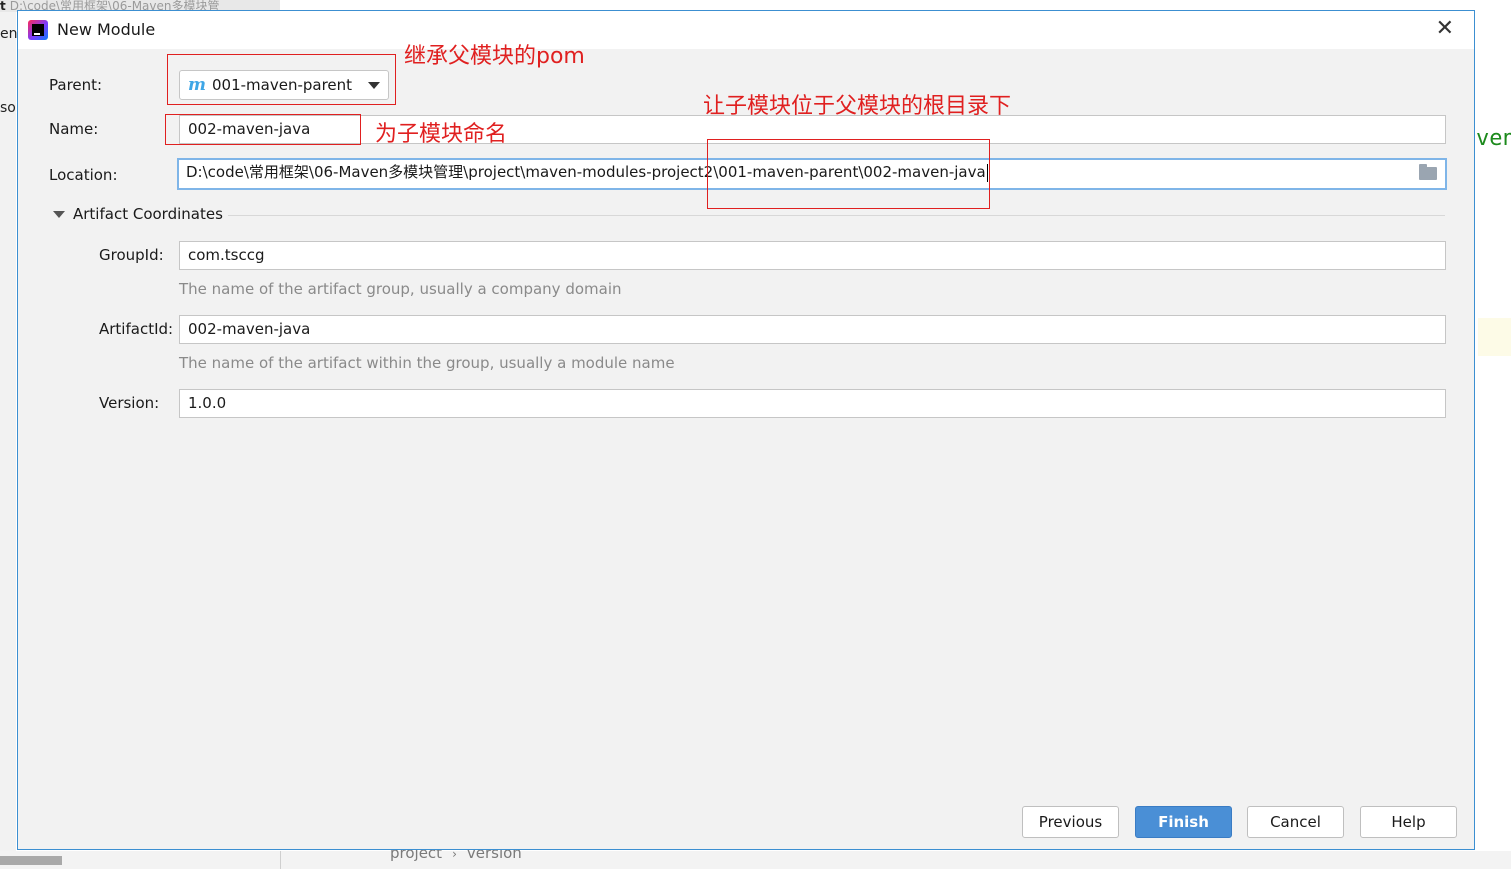  Describe the element at coordinates (148, 214) in the screenshot. I see `artifact-coordinates-toggle: Artifact Coordinates` at that location.